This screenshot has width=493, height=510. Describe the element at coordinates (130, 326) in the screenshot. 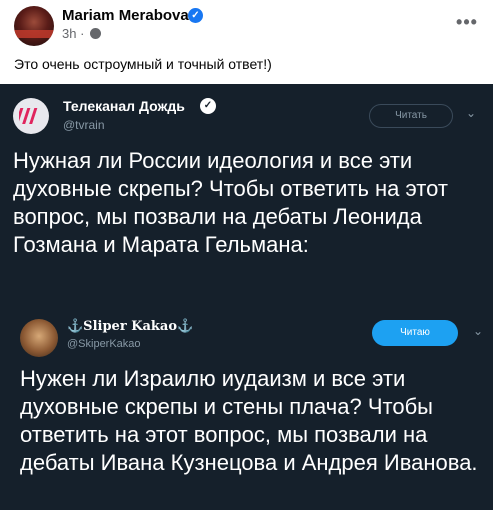

I see `tweet2-author-name: ⚓Sliper Kakao⚓` at that location.